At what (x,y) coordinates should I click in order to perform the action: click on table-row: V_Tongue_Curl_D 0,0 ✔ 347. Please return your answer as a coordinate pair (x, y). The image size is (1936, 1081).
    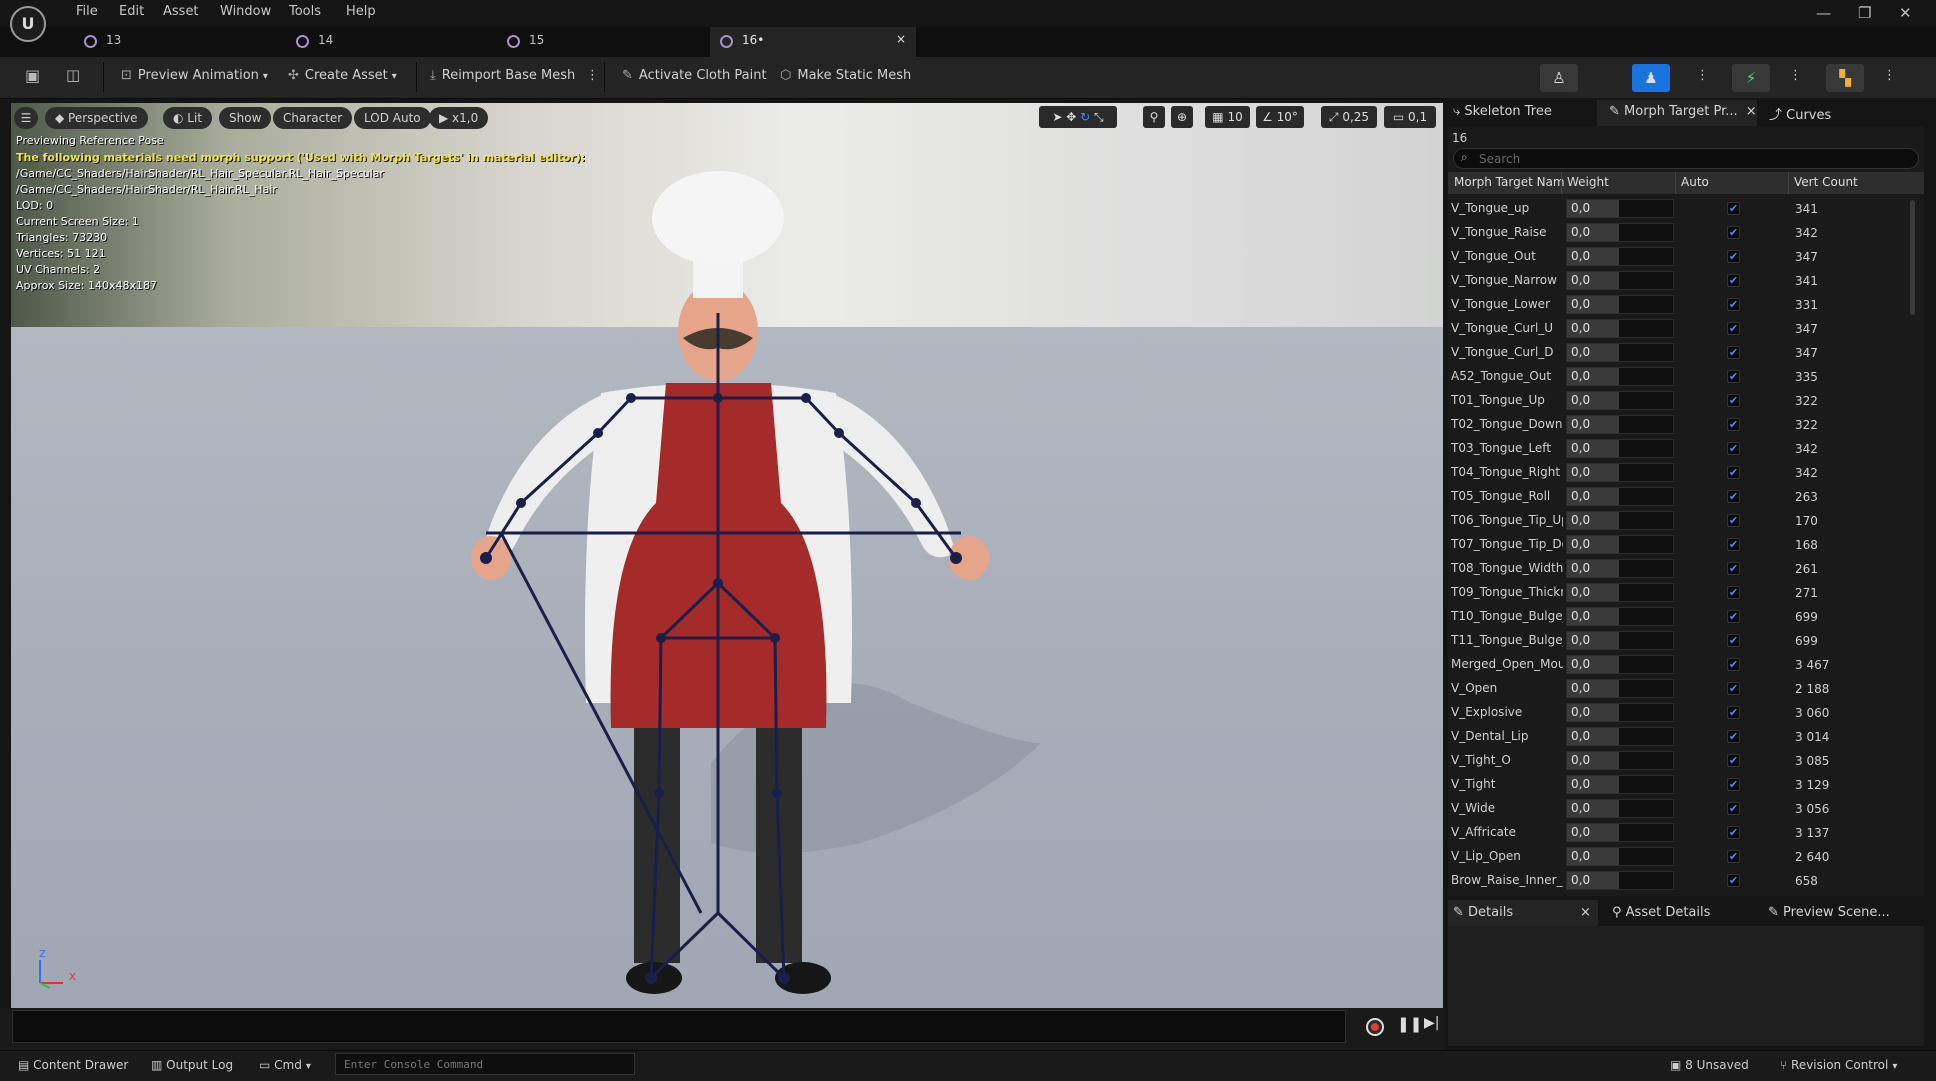
    Looking at the image, I should click on (1679, 353).